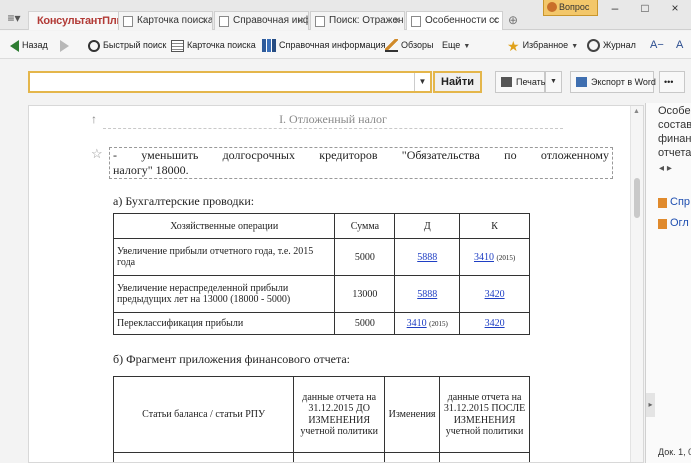 This screenshot has height=463, width=691. Describe the element at coordinates (674, 202) in the screenshot. I see `reference-link: Спр` at that location.